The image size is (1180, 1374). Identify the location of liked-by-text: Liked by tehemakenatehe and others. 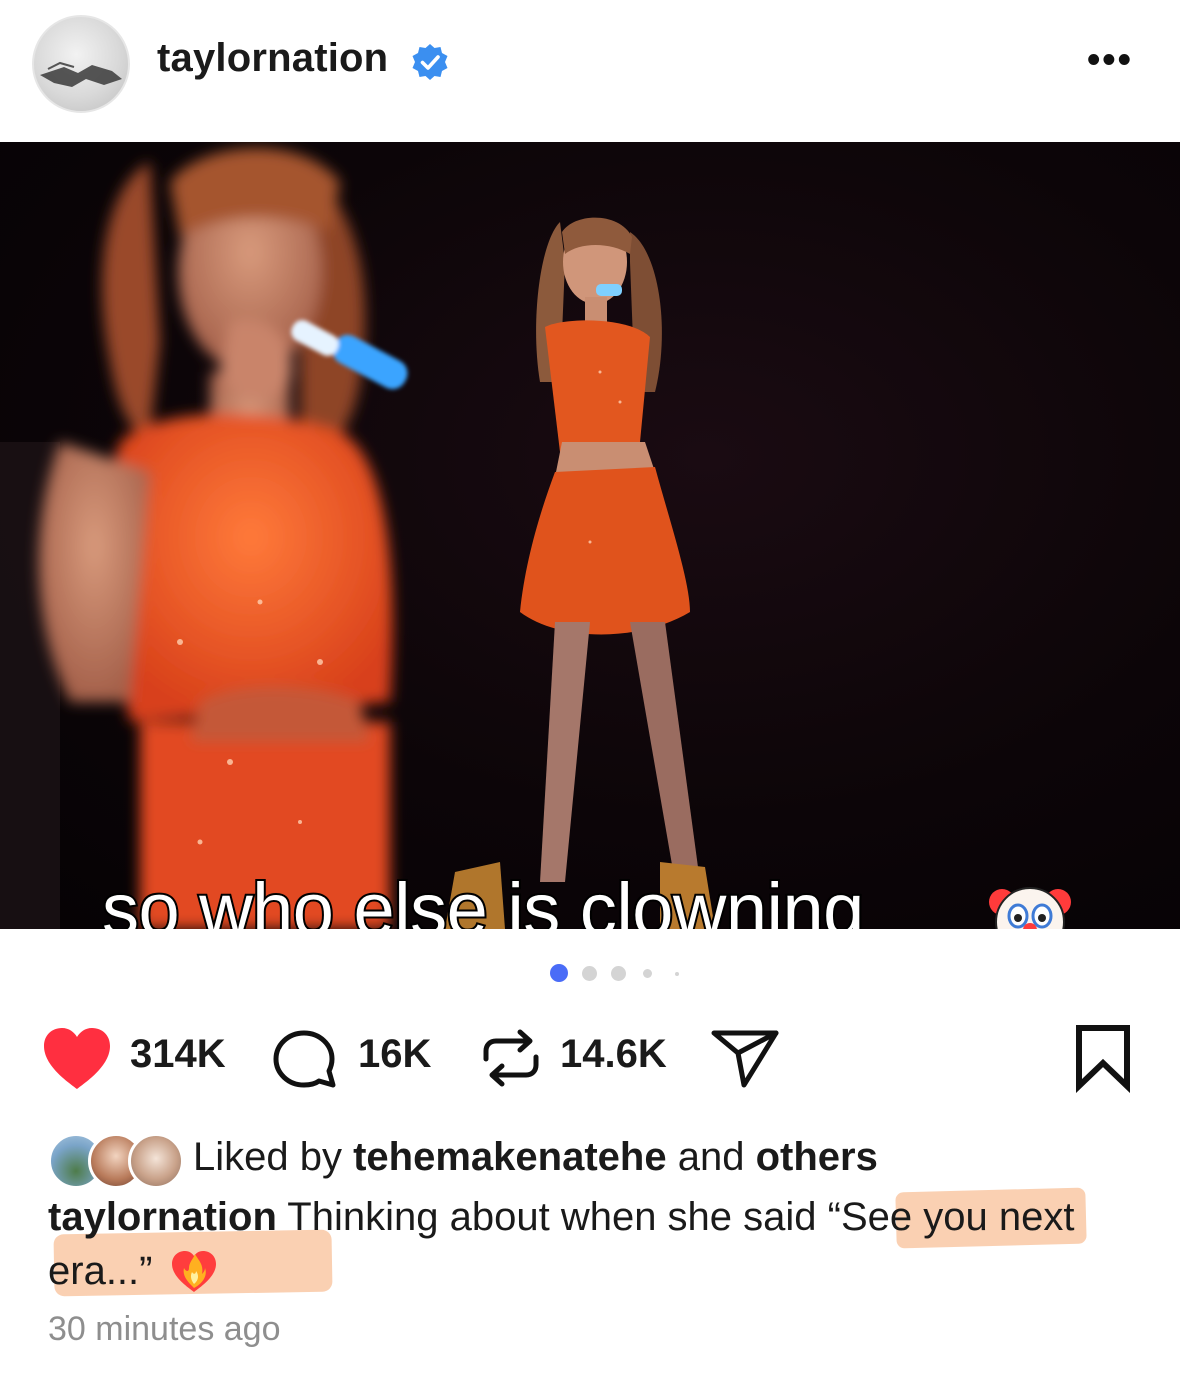
(535, 1157).